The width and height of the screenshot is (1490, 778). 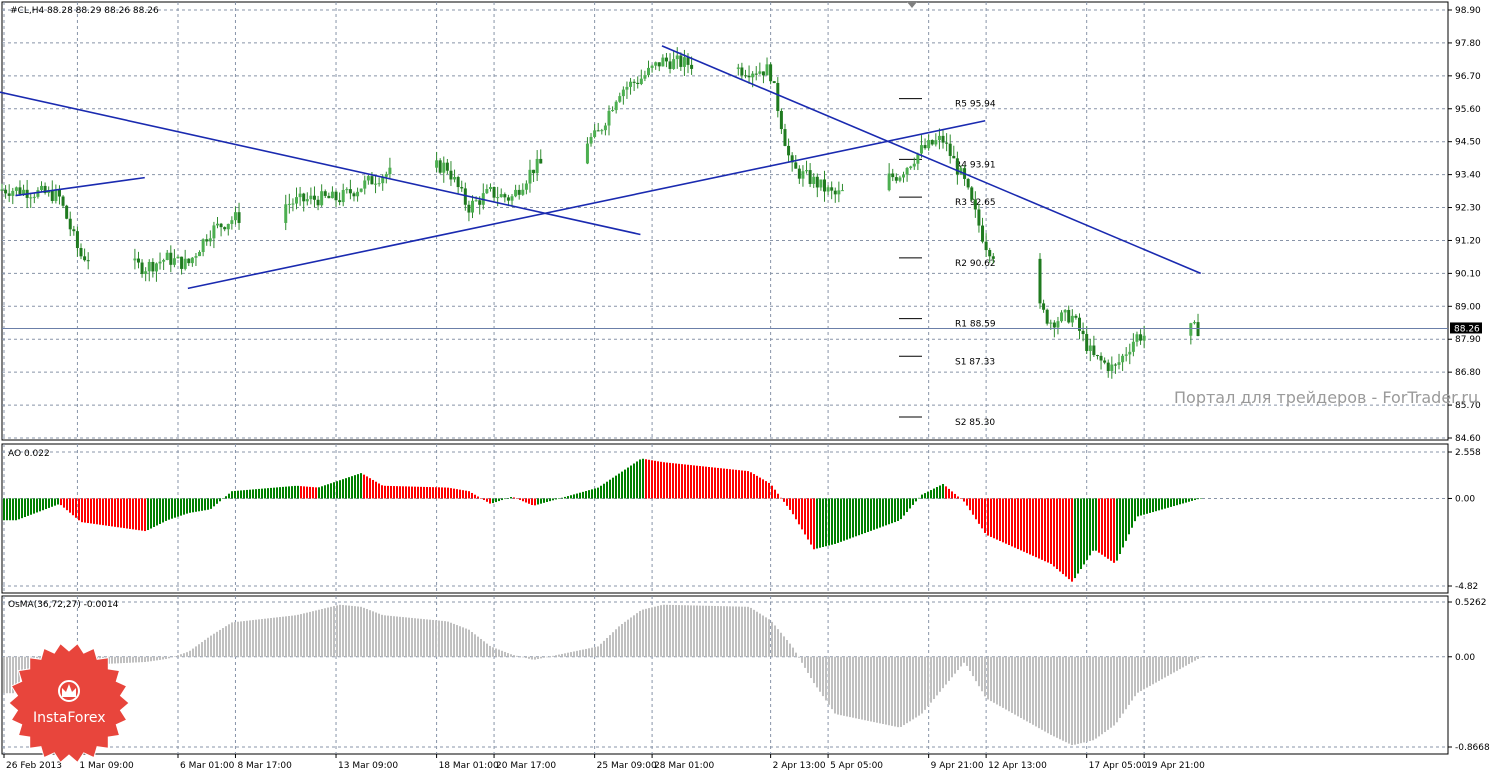 I want to click on osma-tick-label: 0.5262, so click(x=1471, y=603).